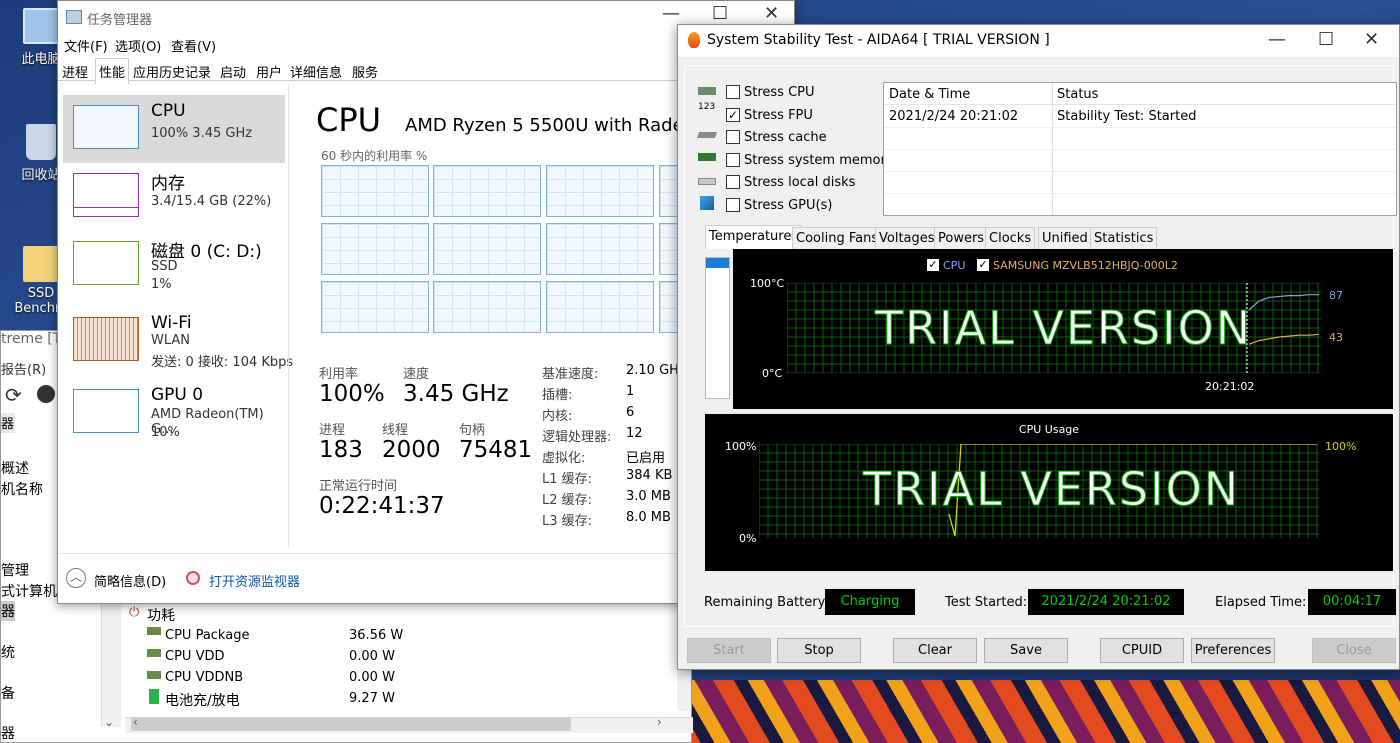 The height and width of the screenshot is (743, 1400). I want to click on spec-key: 虚拟化:, so click(564, 458).